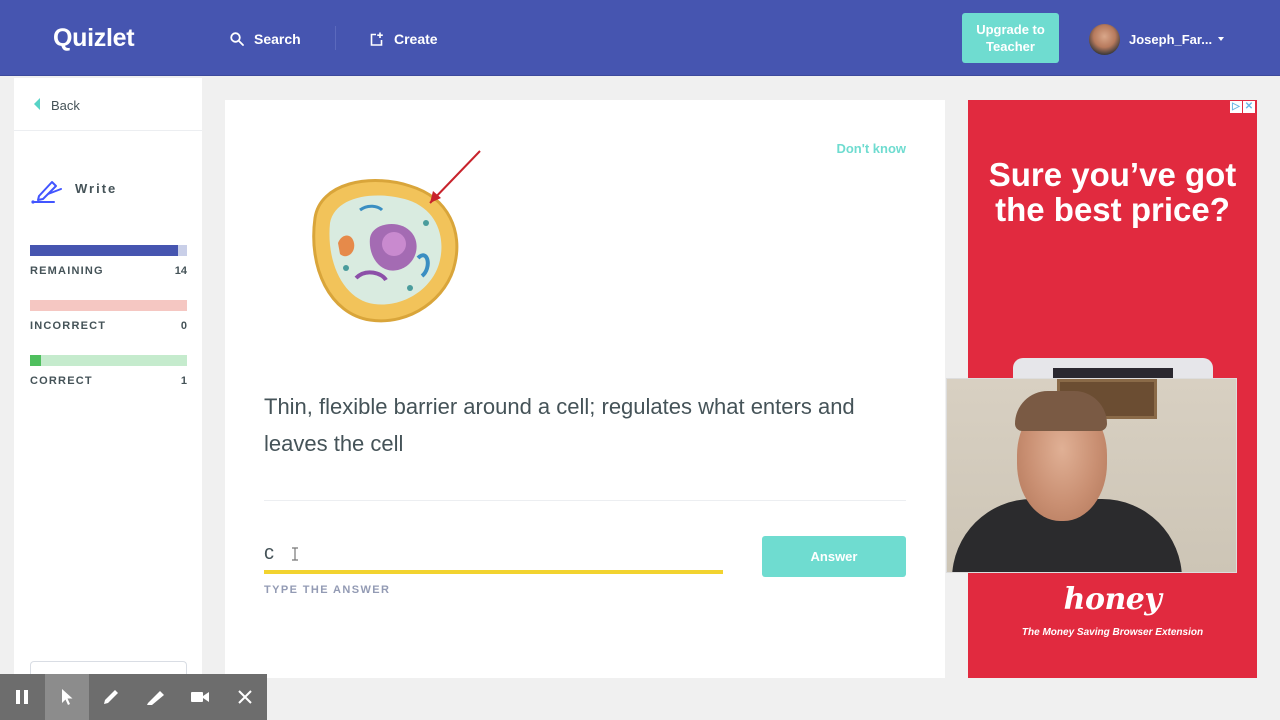  Describe the element at coordinates (327, 590) in the screenshot. I see `type-the-answer-label: TYPE THE ANSWER` at that location.